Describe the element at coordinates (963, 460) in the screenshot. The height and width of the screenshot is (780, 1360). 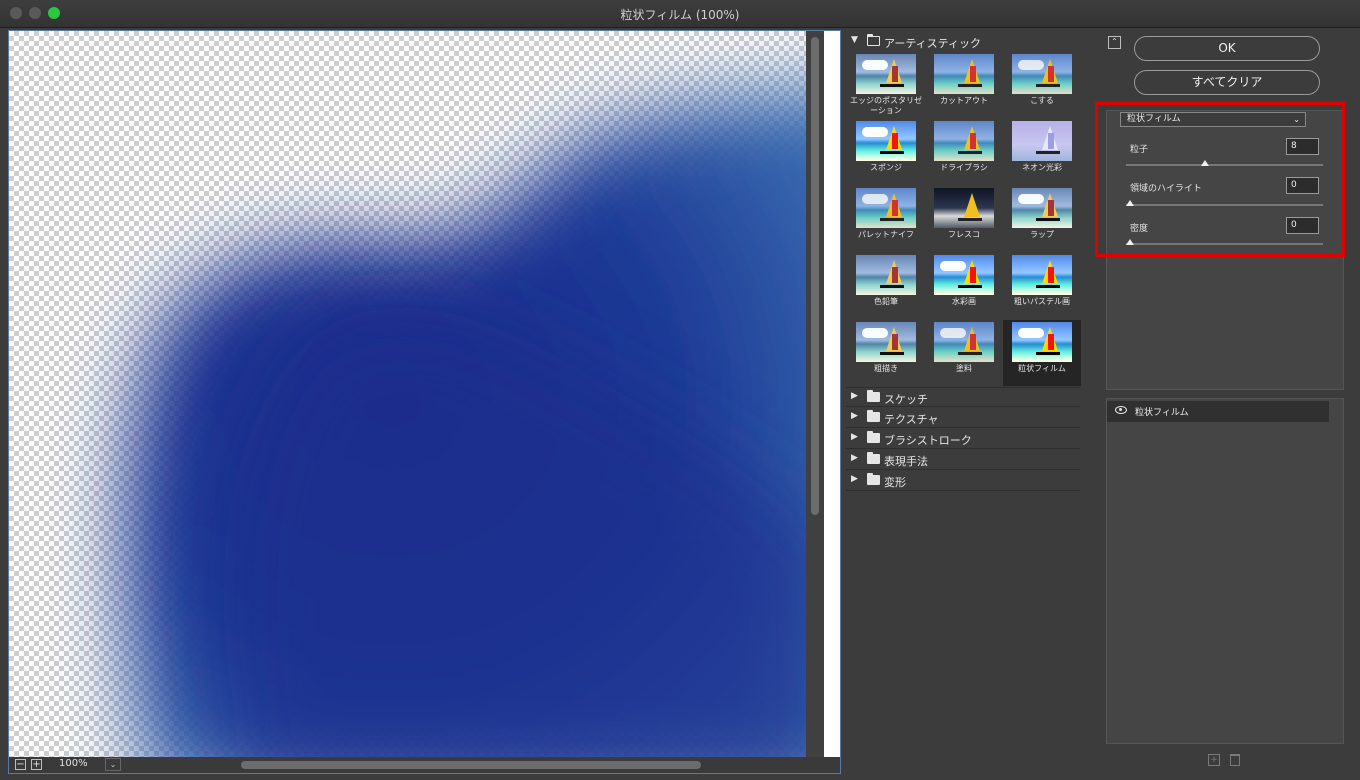
I see `category-stylize: ▶ 表現手法` at that location.